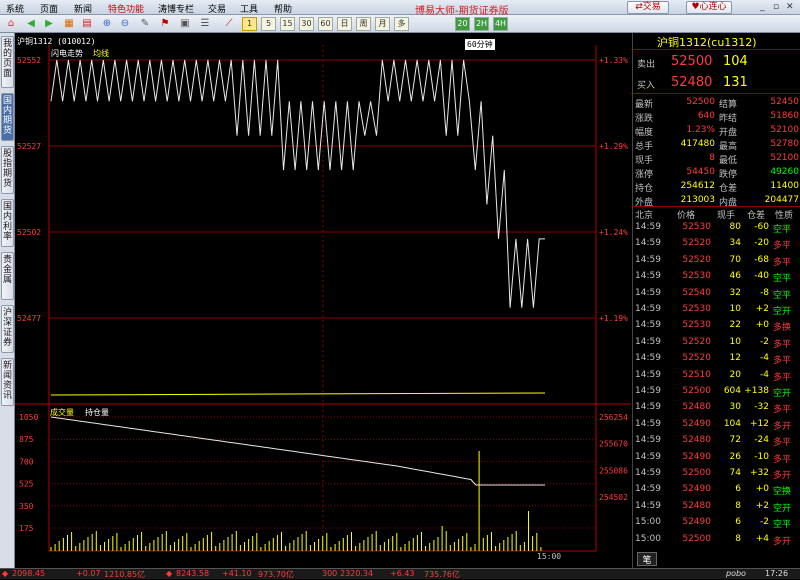 Image resolution: width=800 pixels, height=580 pixels. What do you see at coordinates (176, 8) in the screenshot?
I see `menu-column: 涛博专栏` at bounding box center [176, 8].